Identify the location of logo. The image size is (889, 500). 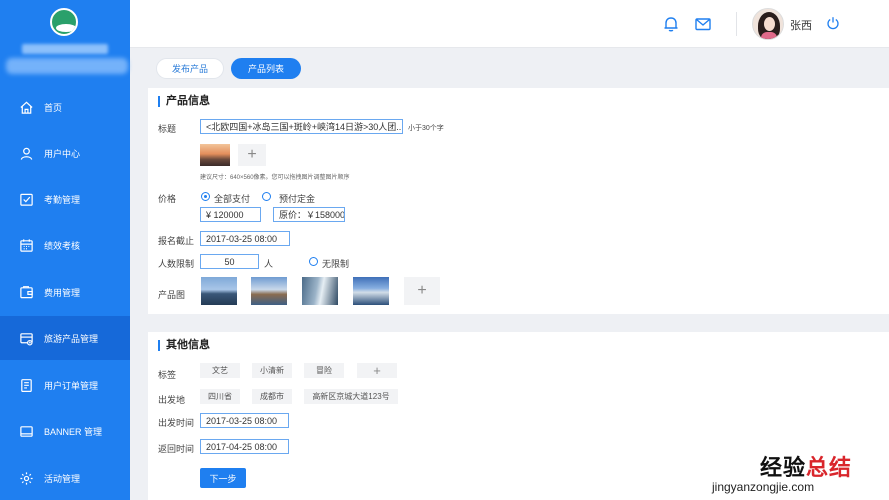
(64, 22).